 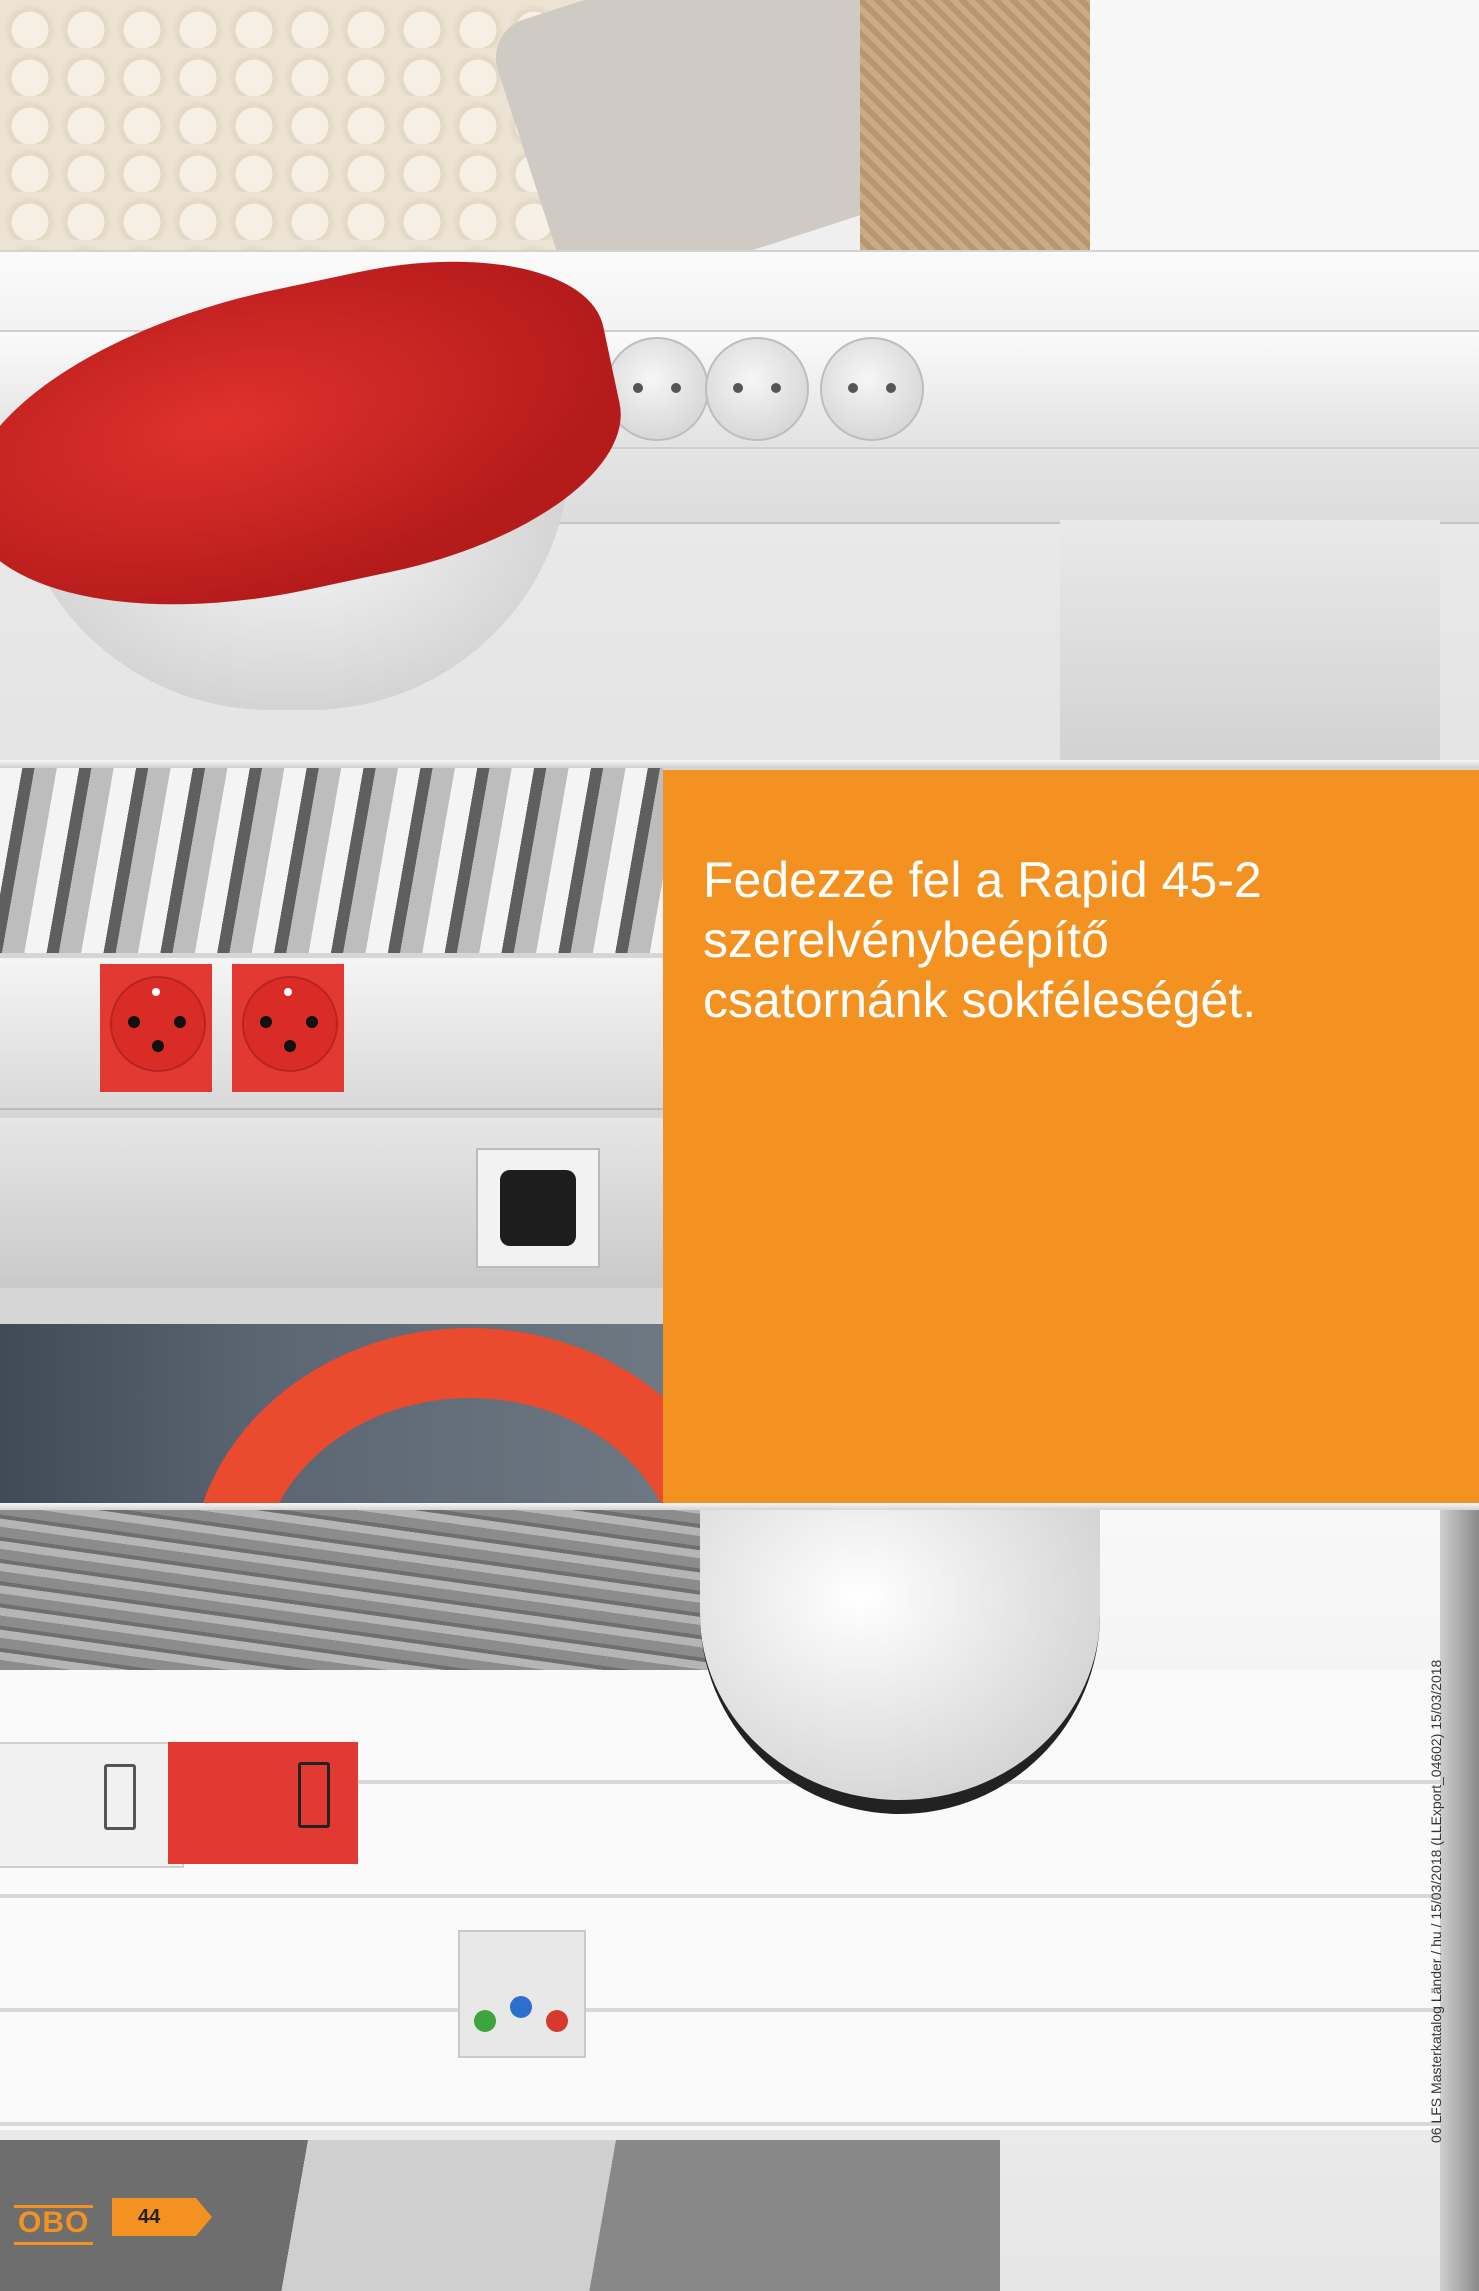 What do you see at coordinates (1459, 1900) in the screenshot?
I see `edge-strip-image` at bounding box center [1459, 1900].